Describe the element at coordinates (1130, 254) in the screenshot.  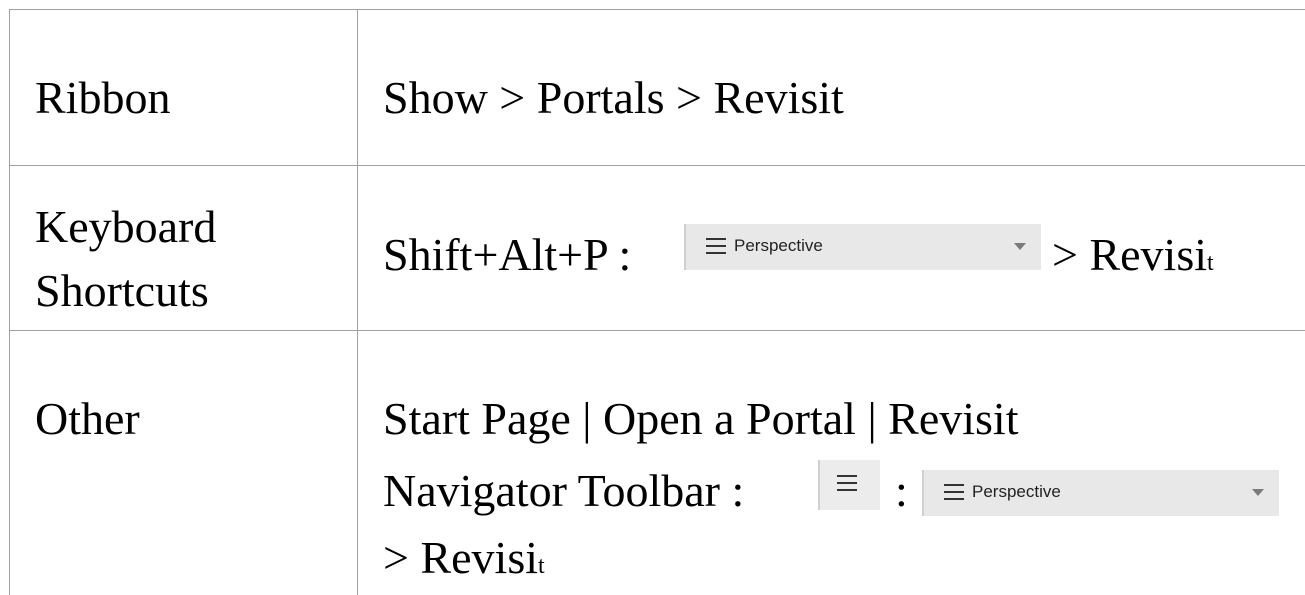
I see `shortcut-revisit-main: > Revisi` at that location.